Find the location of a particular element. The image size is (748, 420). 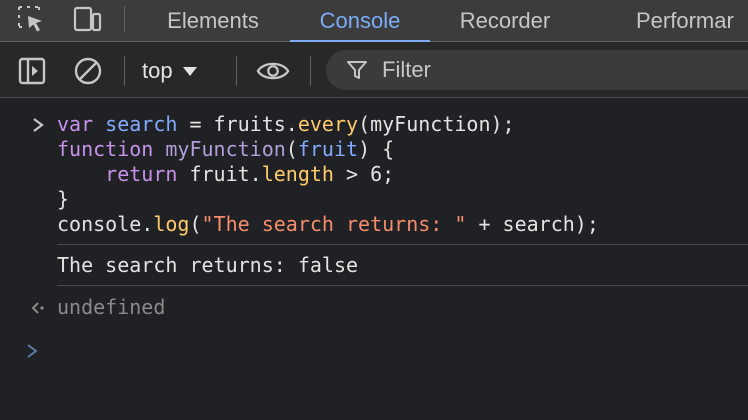

tab-label: Performar is located at coordinates (685, 20).